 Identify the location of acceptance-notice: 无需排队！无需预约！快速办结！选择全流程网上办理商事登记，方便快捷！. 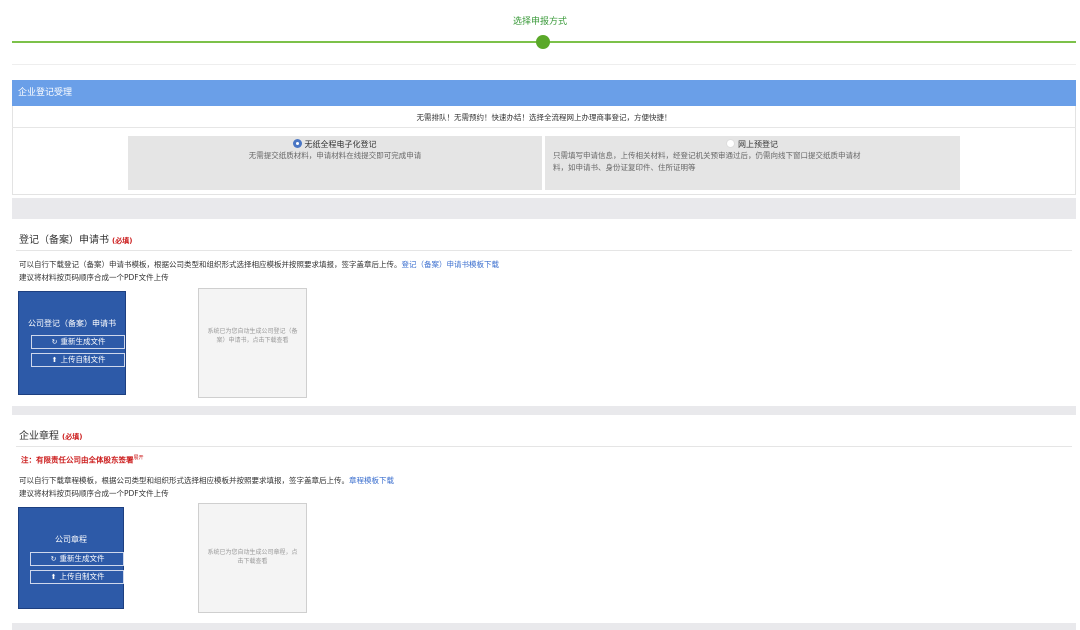
(544, 118).